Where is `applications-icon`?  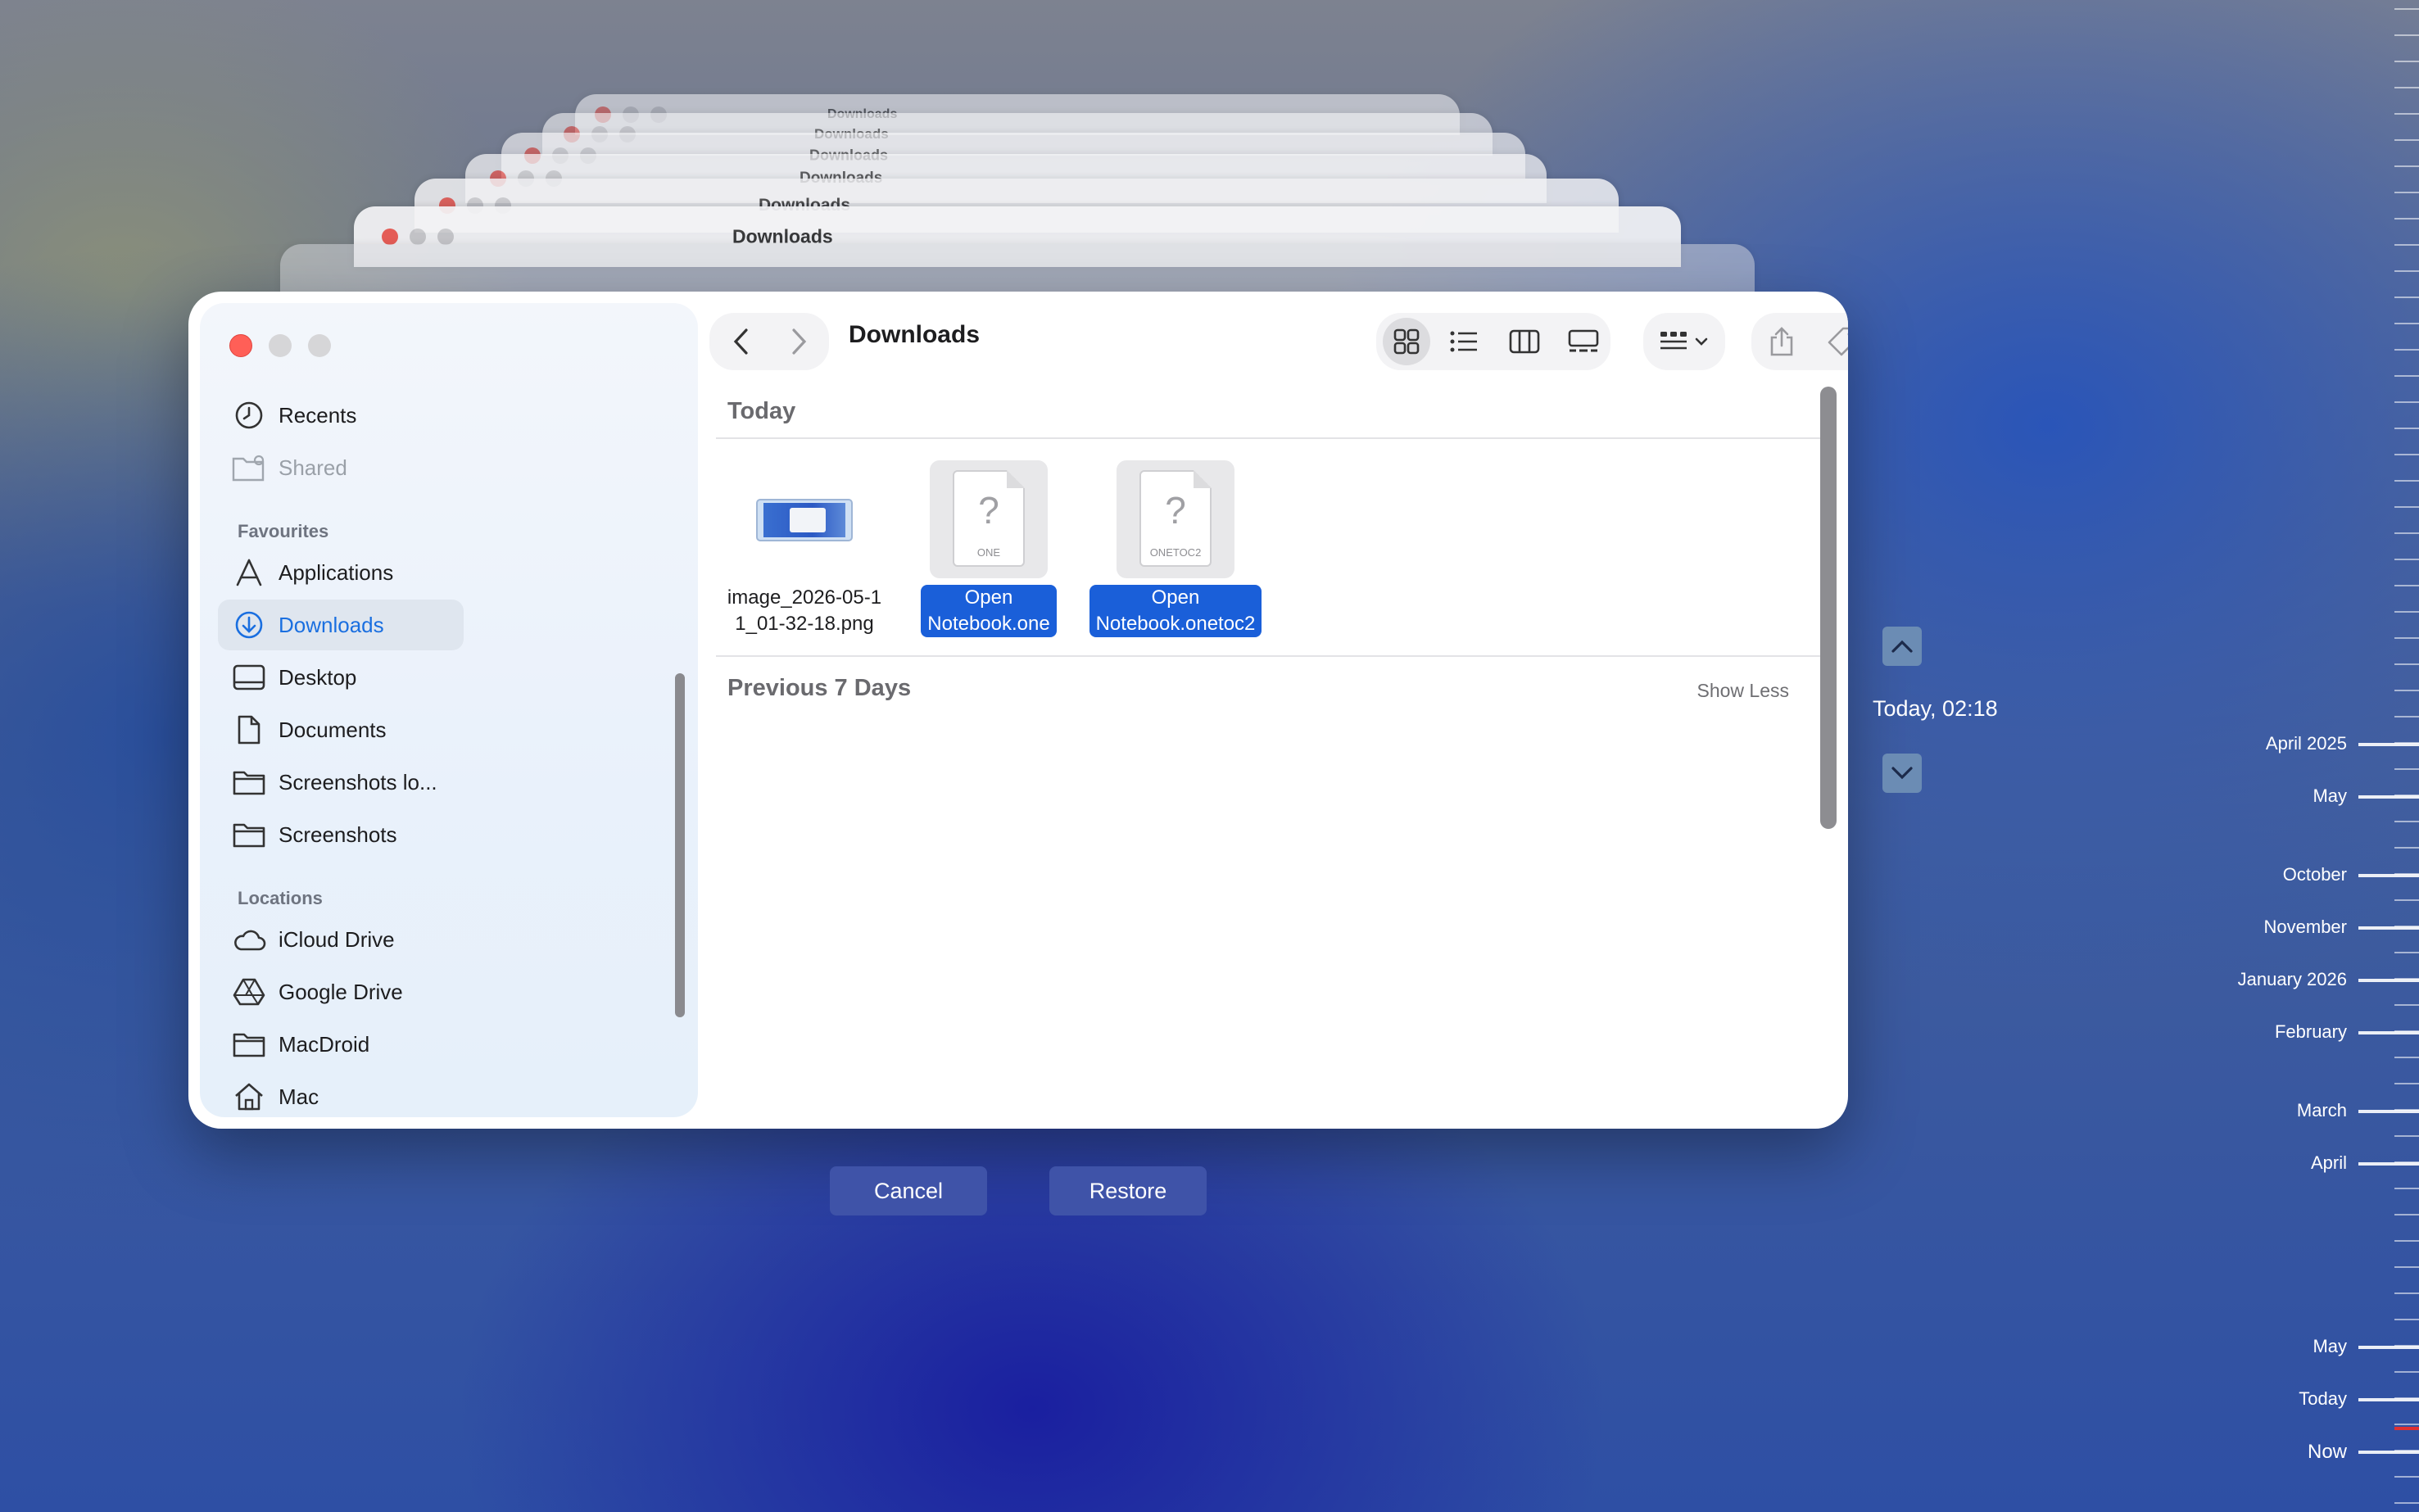 applications-icon is located at coordinates (249, 573).